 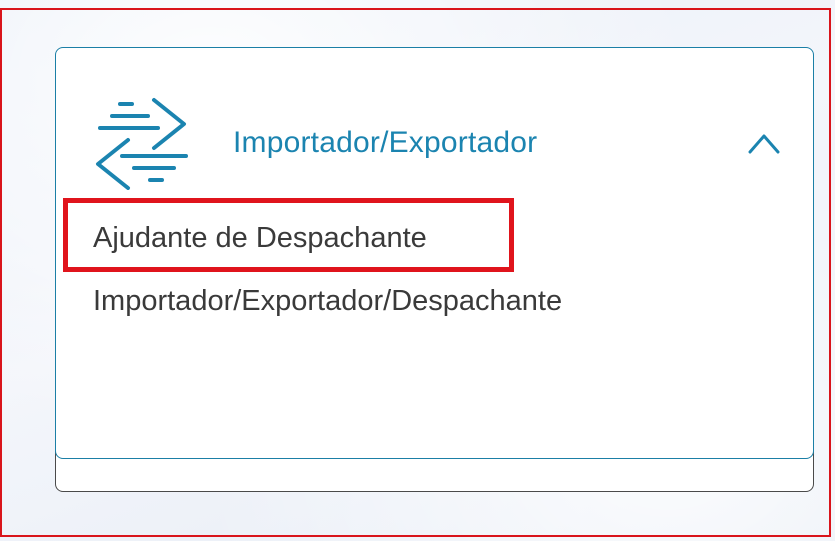 What do you see at coordinates (288, 235) in the screenshot?
I see `selection-highlight-box` at bounding box center [288, 235].